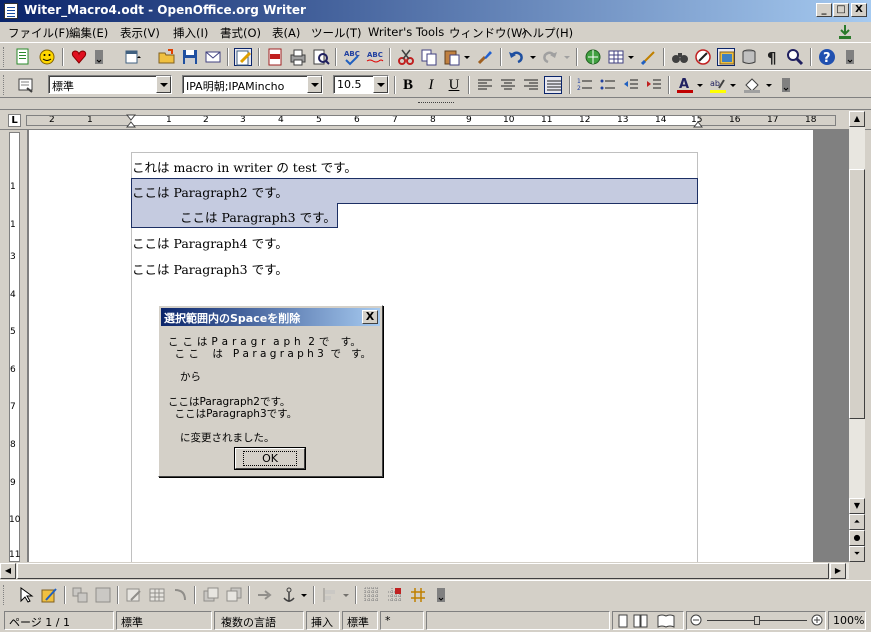 This screenshot has width=871, height=632. What do you see at coordinates (516, 57) in the screenshot?
I see `undo-icon` at bounding box center [516, 57].